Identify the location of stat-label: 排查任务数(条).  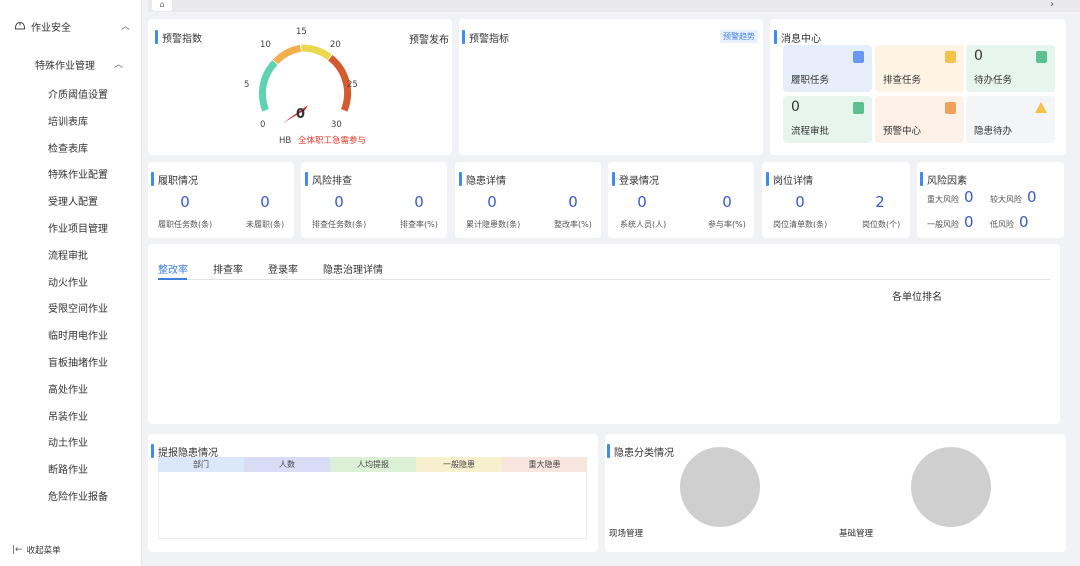
(339, 224).